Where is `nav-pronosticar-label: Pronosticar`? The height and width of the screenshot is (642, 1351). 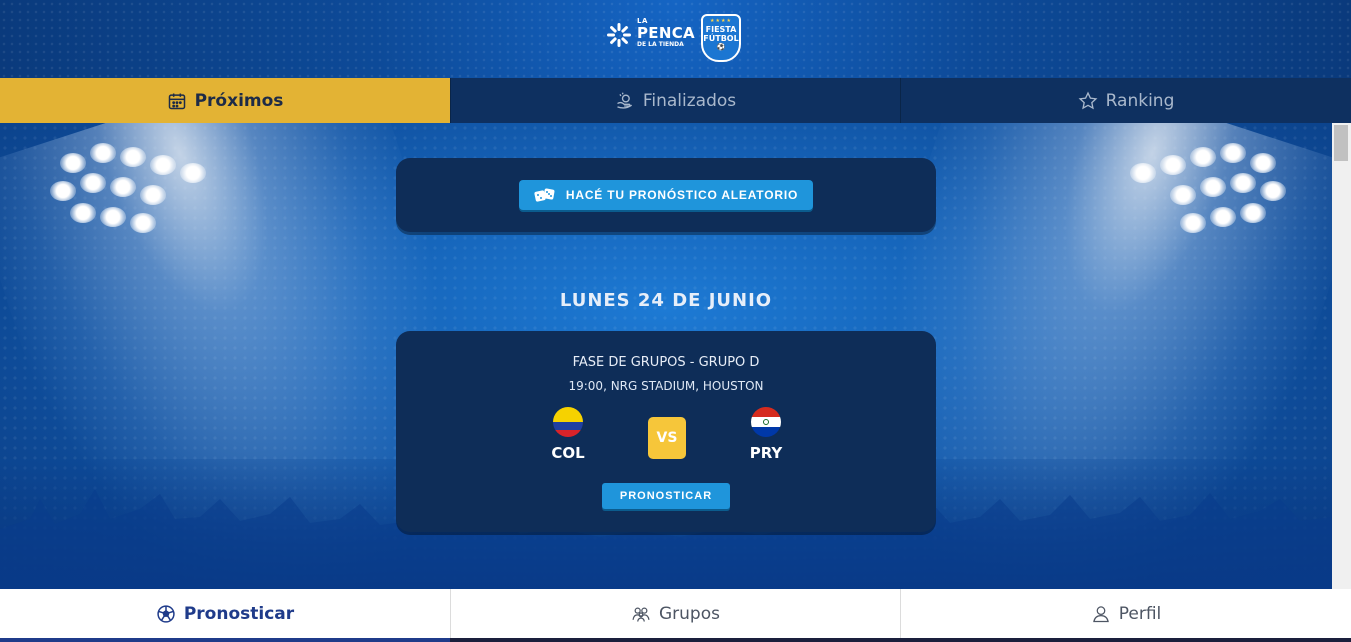 nav-pronosticar-label: Pronosticar is located at coordinates (239, 613).